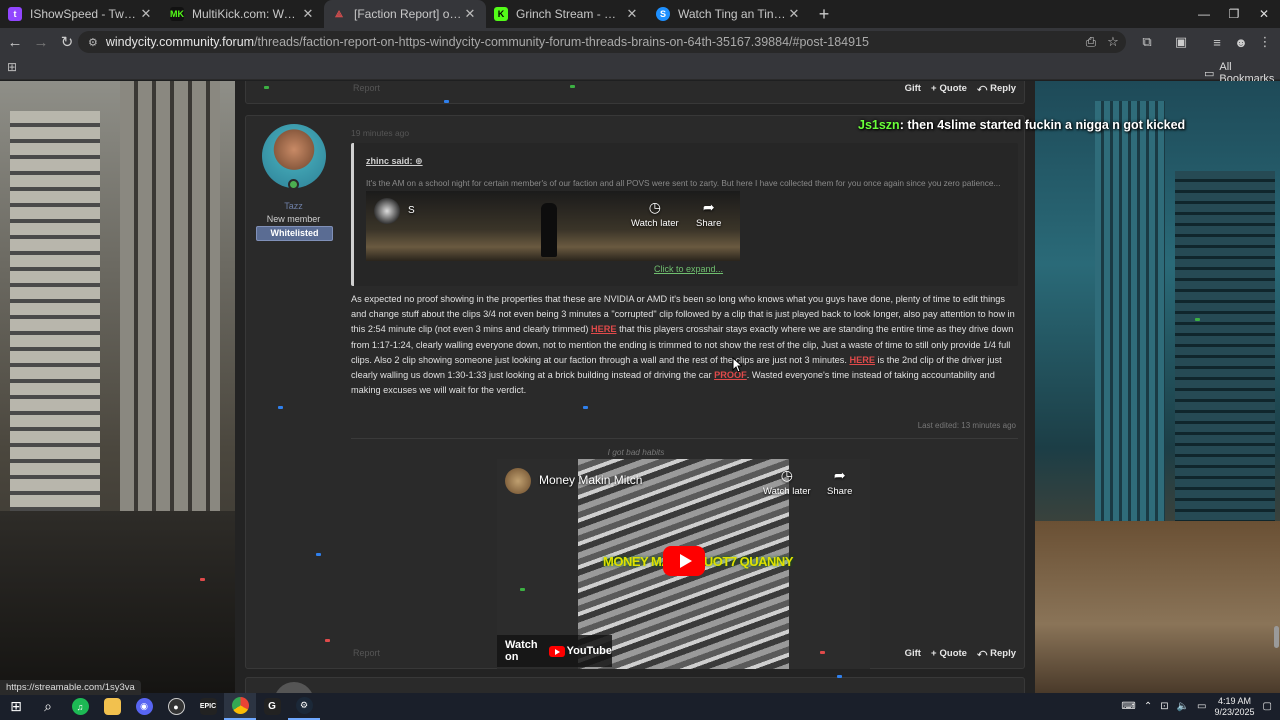 The image size is (1280, 720). Describe the element at coordinates (67, 42) in the screenshot. I see `reload-button: ↻` at that location.